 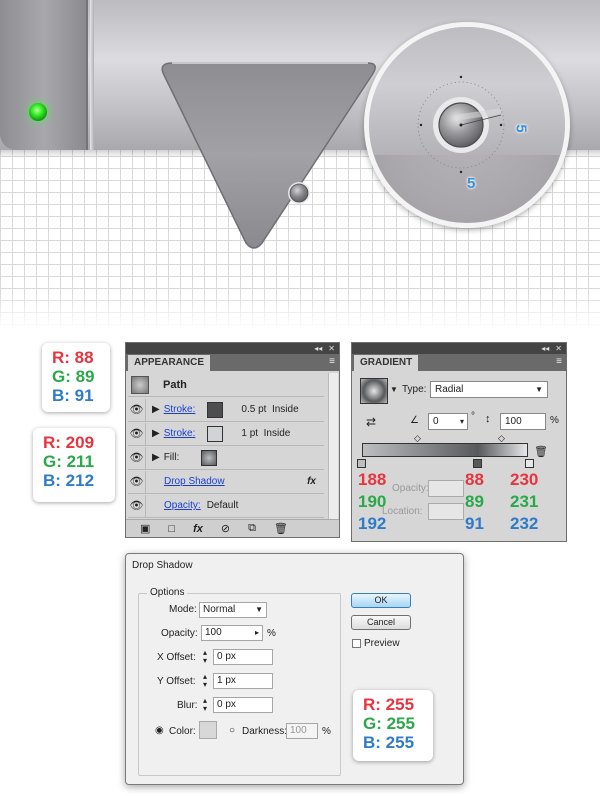 I want to click on new-item-icon: ▣, so click(x=145, y=528).